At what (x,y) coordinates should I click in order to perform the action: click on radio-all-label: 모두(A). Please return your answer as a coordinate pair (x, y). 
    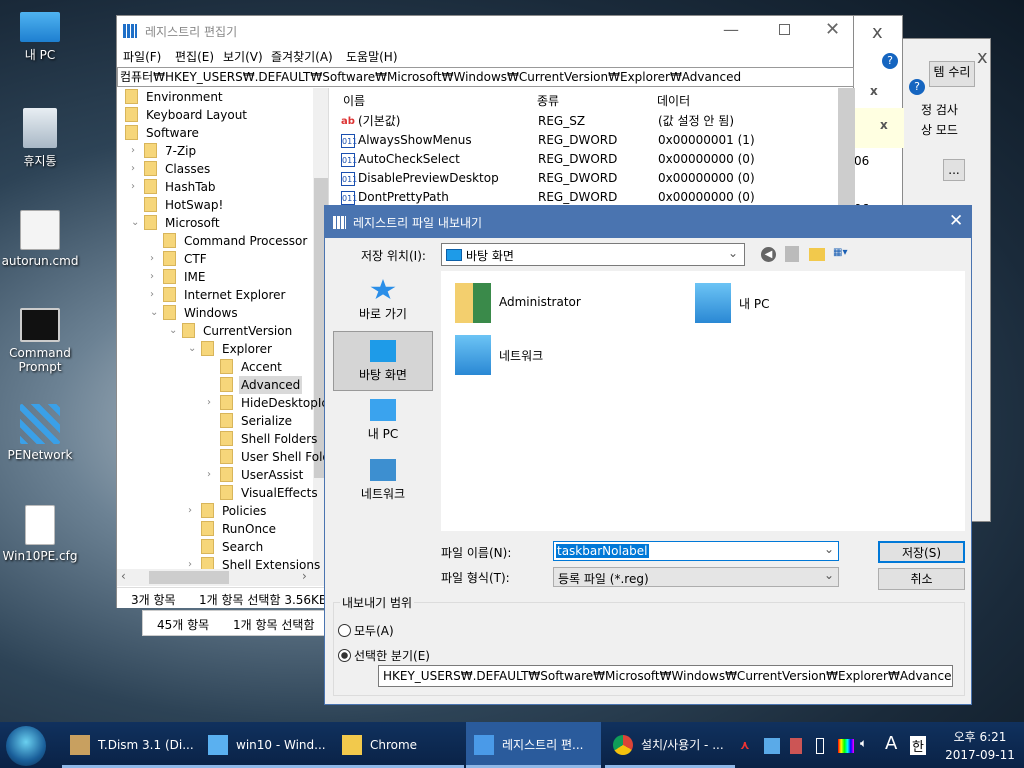
    Looking at the image, I should click on (374, 630).